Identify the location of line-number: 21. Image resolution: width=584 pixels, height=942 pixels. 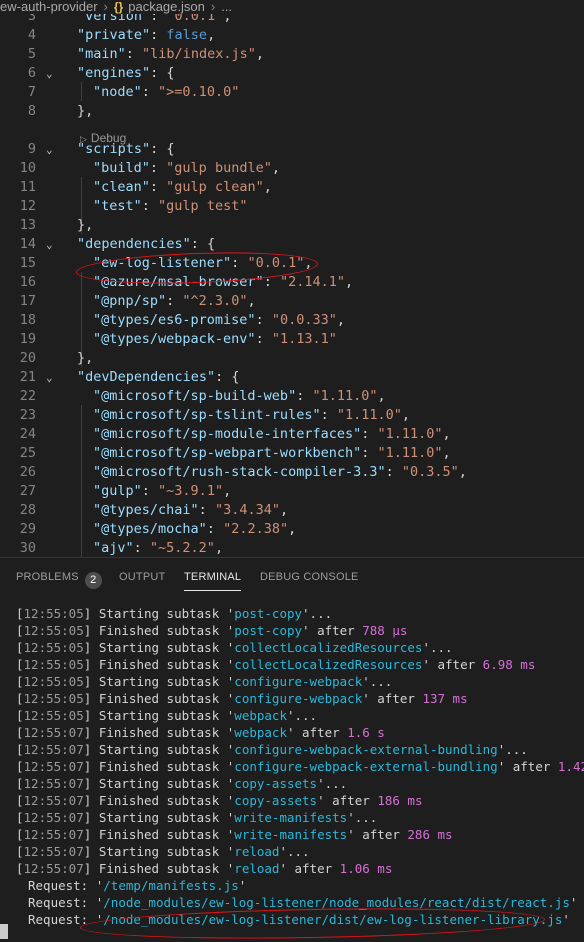
(27, 377).